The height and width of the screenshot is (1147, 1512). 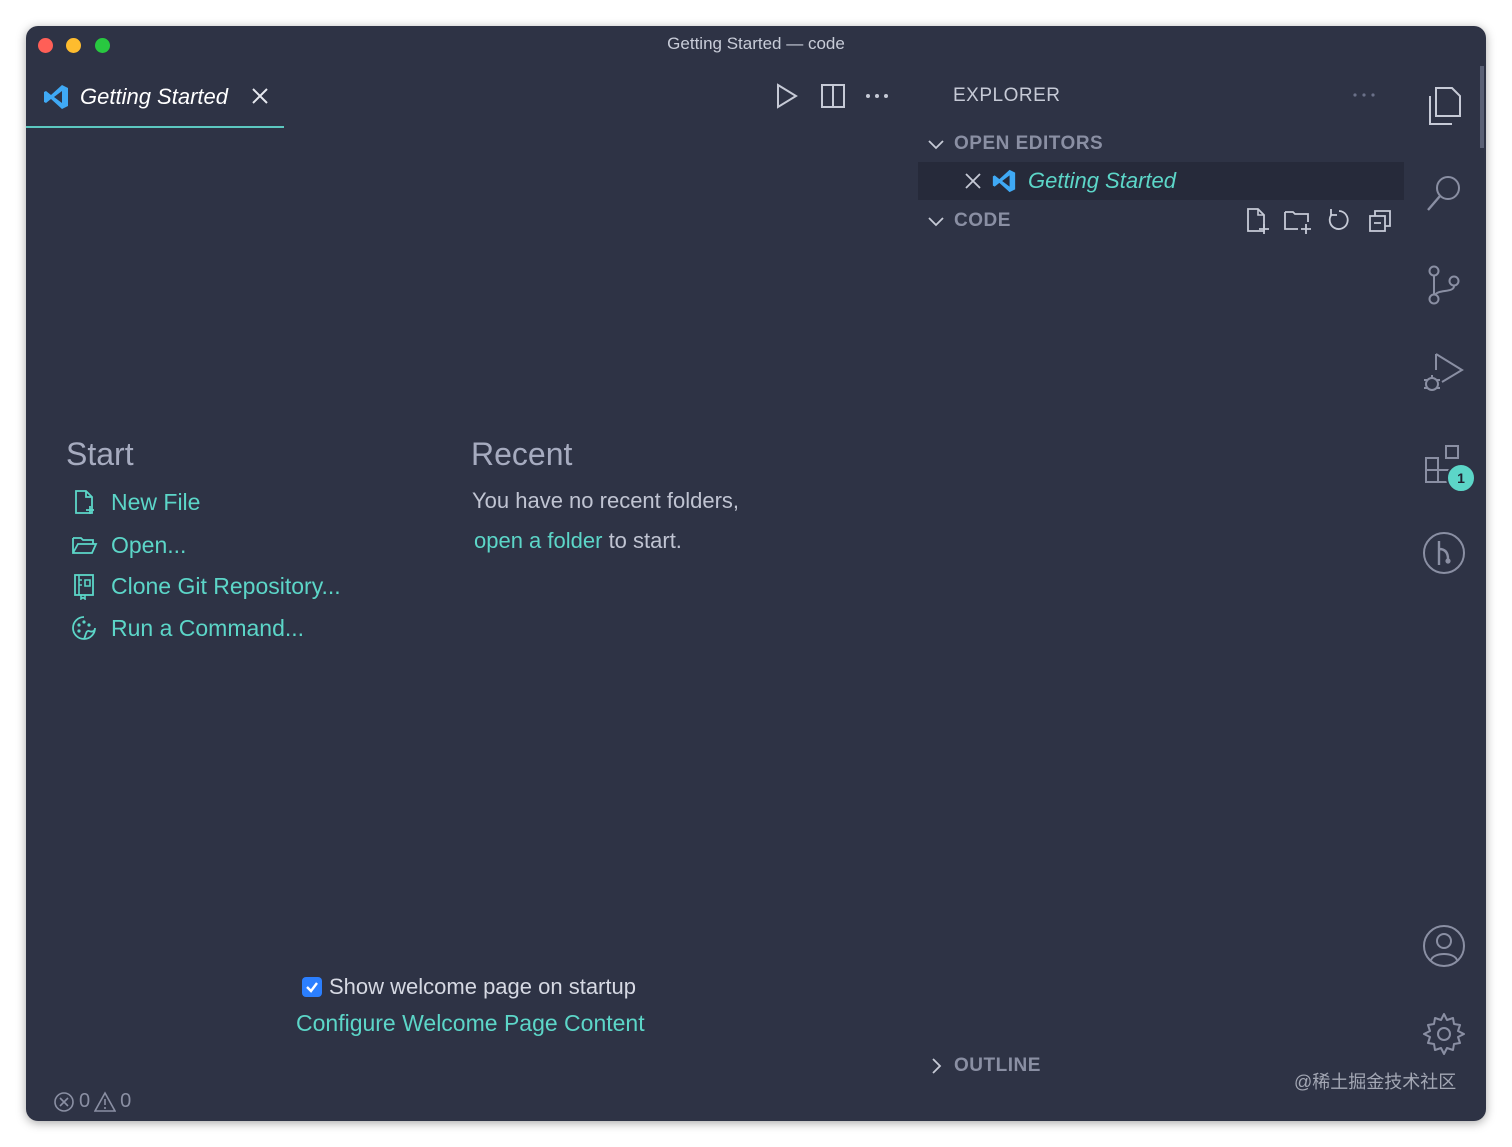 I want to click on run-icon, so click(x=787, y=96).